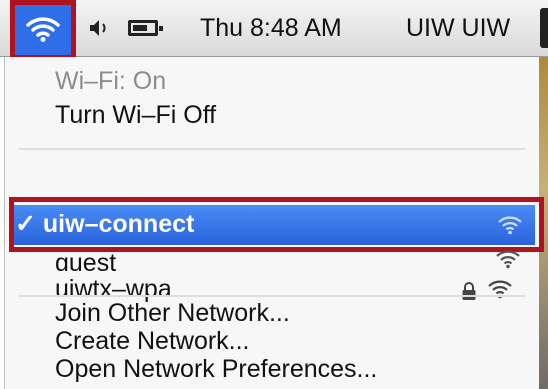 This screenshot has width=548, height=389. What do you see at coordinates (544, 28) in the screenshot?
I see `menubar-edge-icon` at bounding box center [544, 28].